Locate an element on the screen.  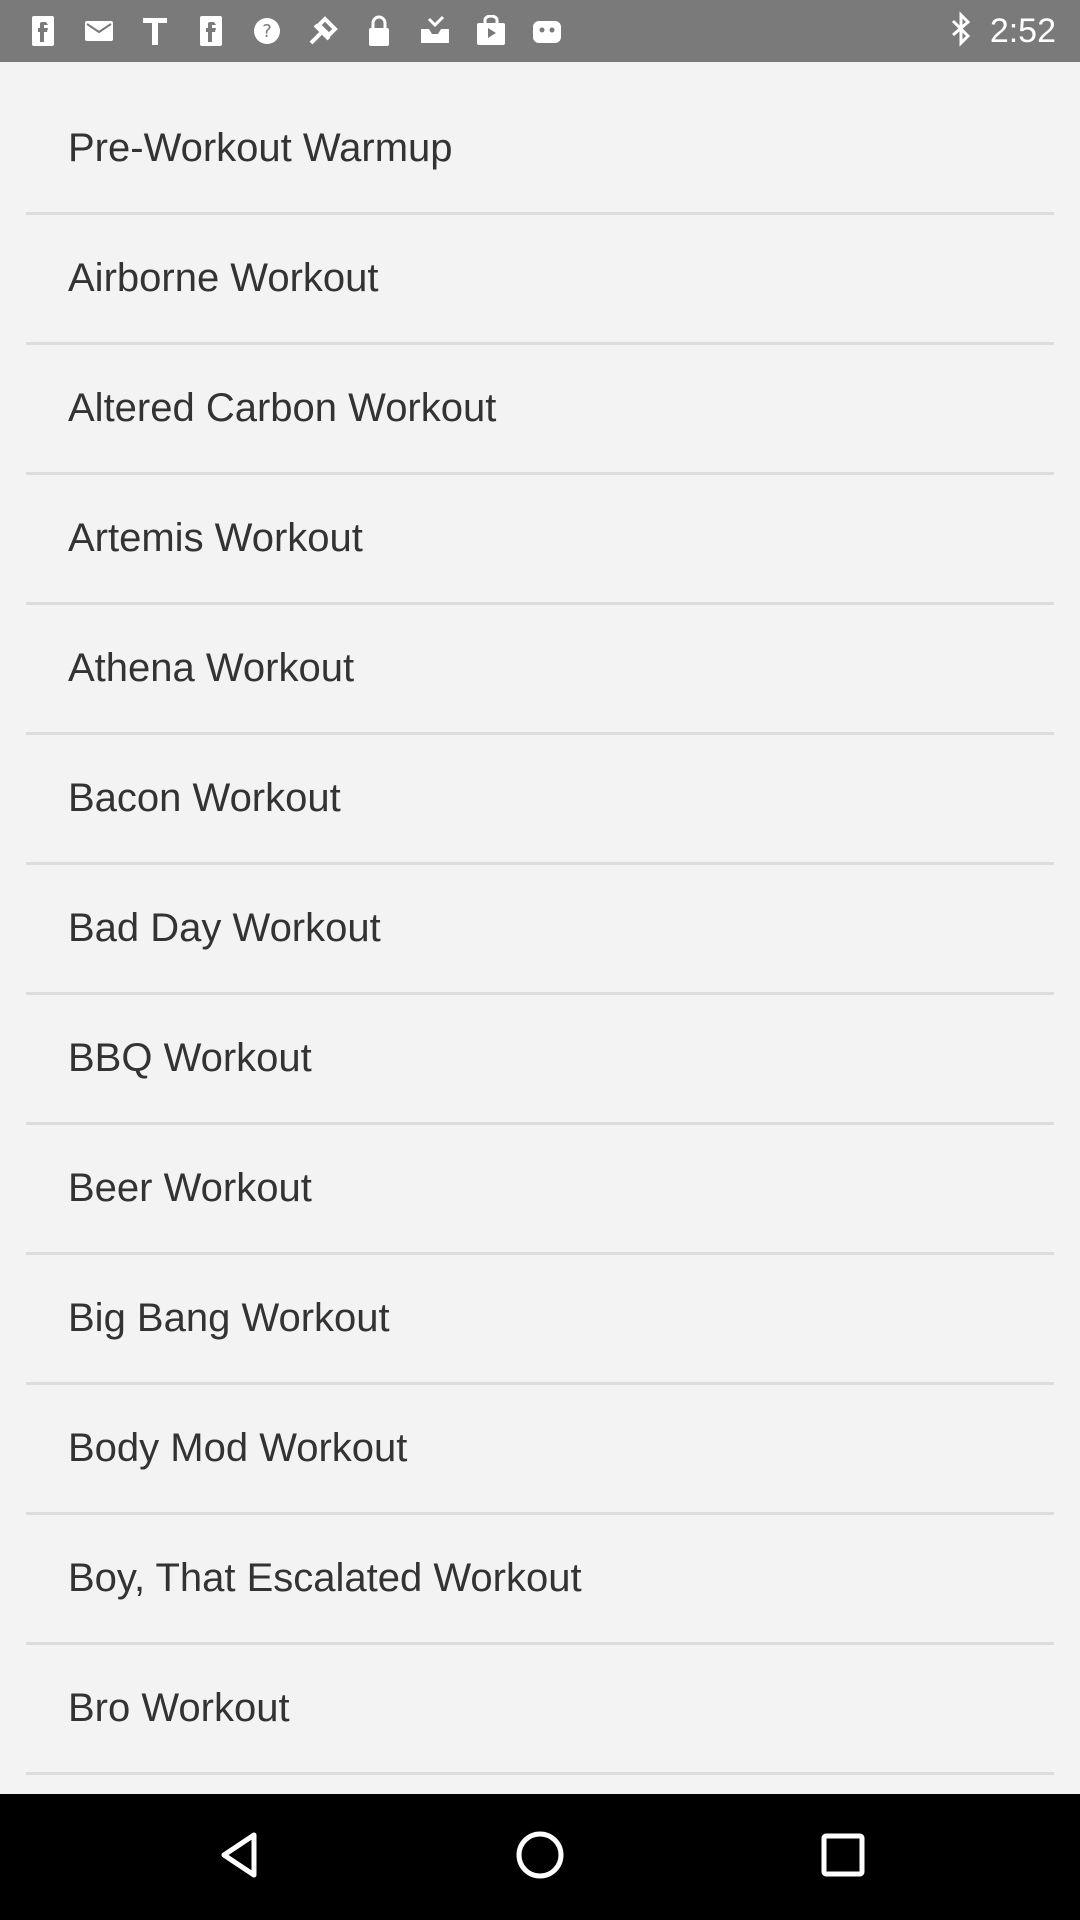
list-item-label: Body Mod Workout is located at coordinates (238, 1448).